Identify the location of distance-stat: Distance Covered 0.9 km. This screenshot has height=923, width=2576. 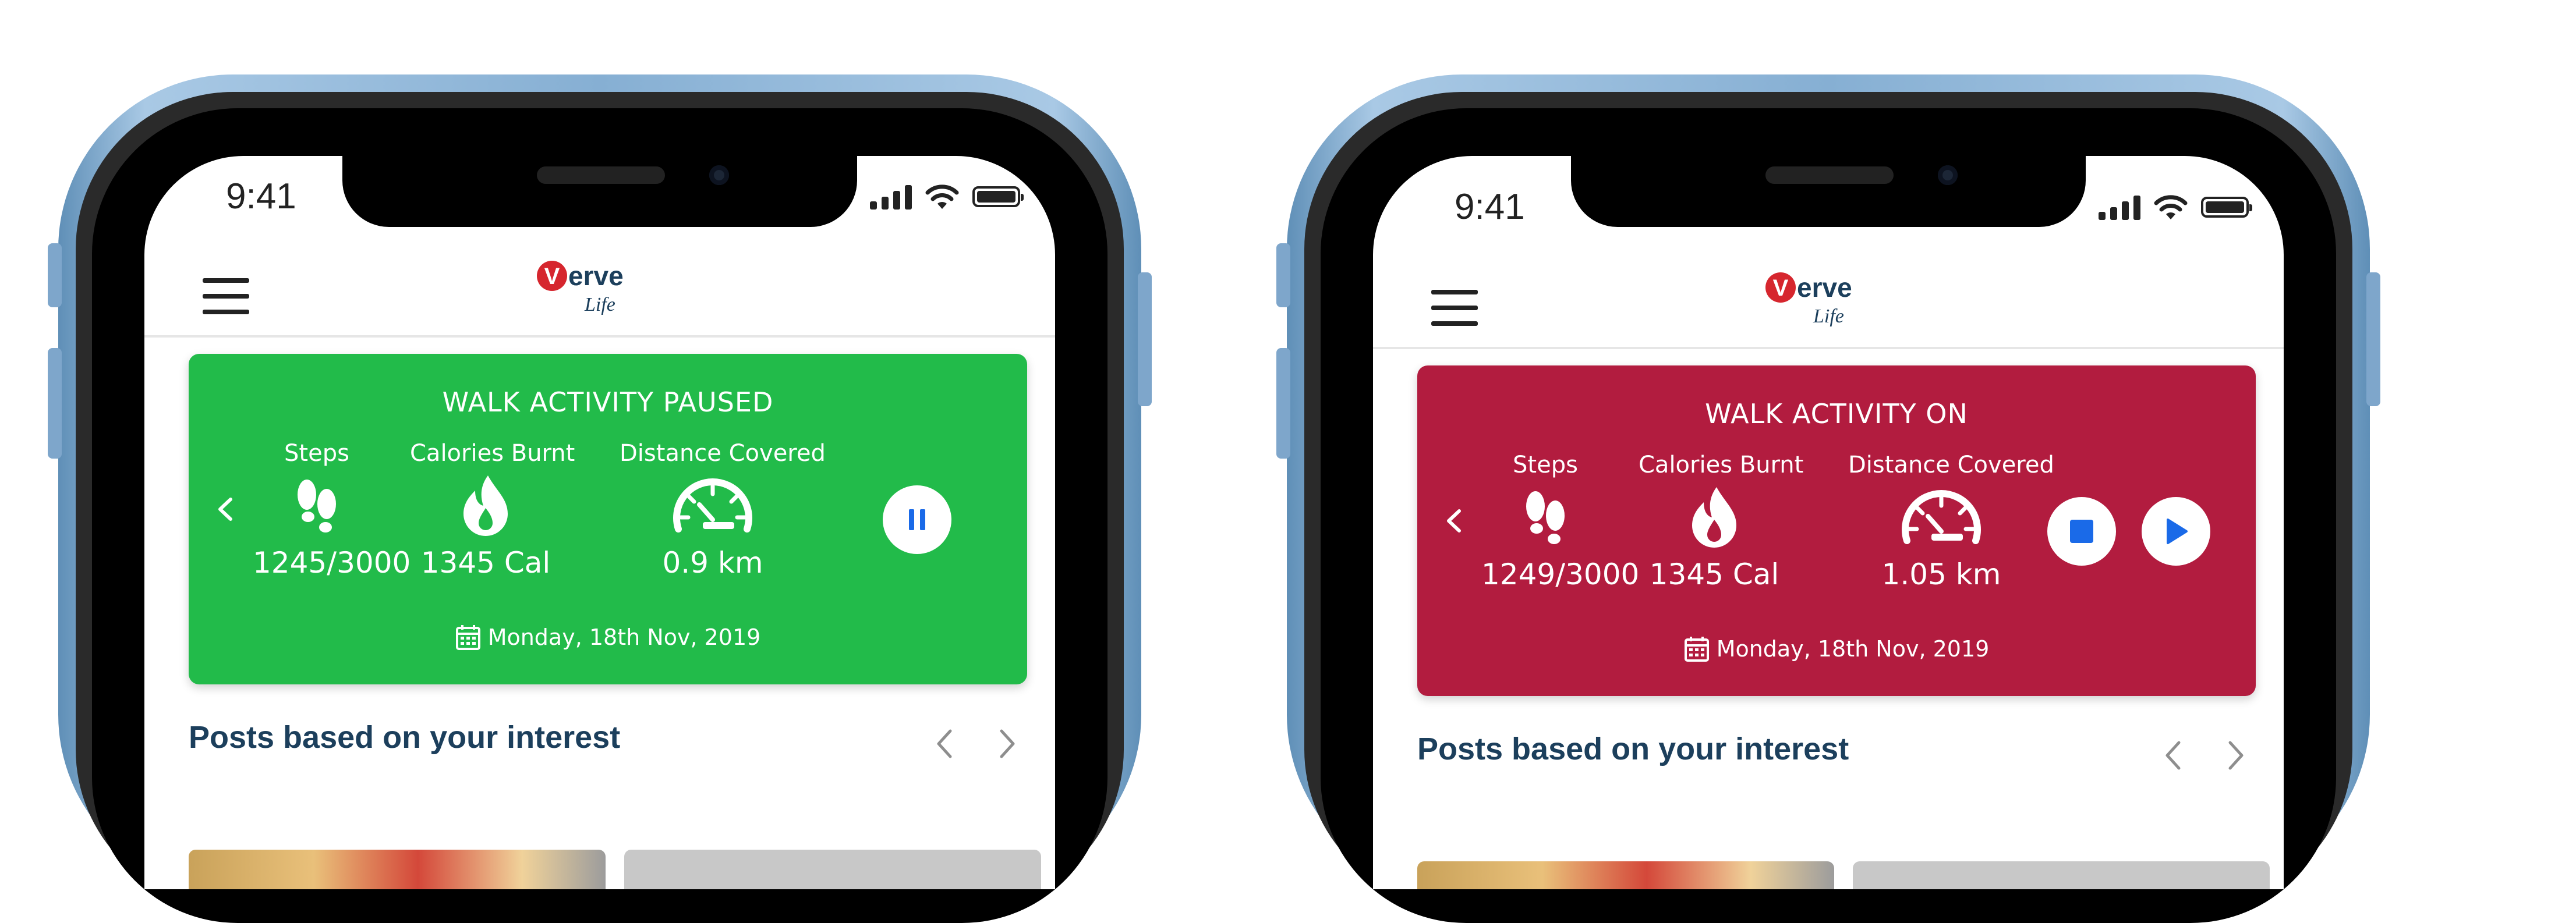
(723, 510).